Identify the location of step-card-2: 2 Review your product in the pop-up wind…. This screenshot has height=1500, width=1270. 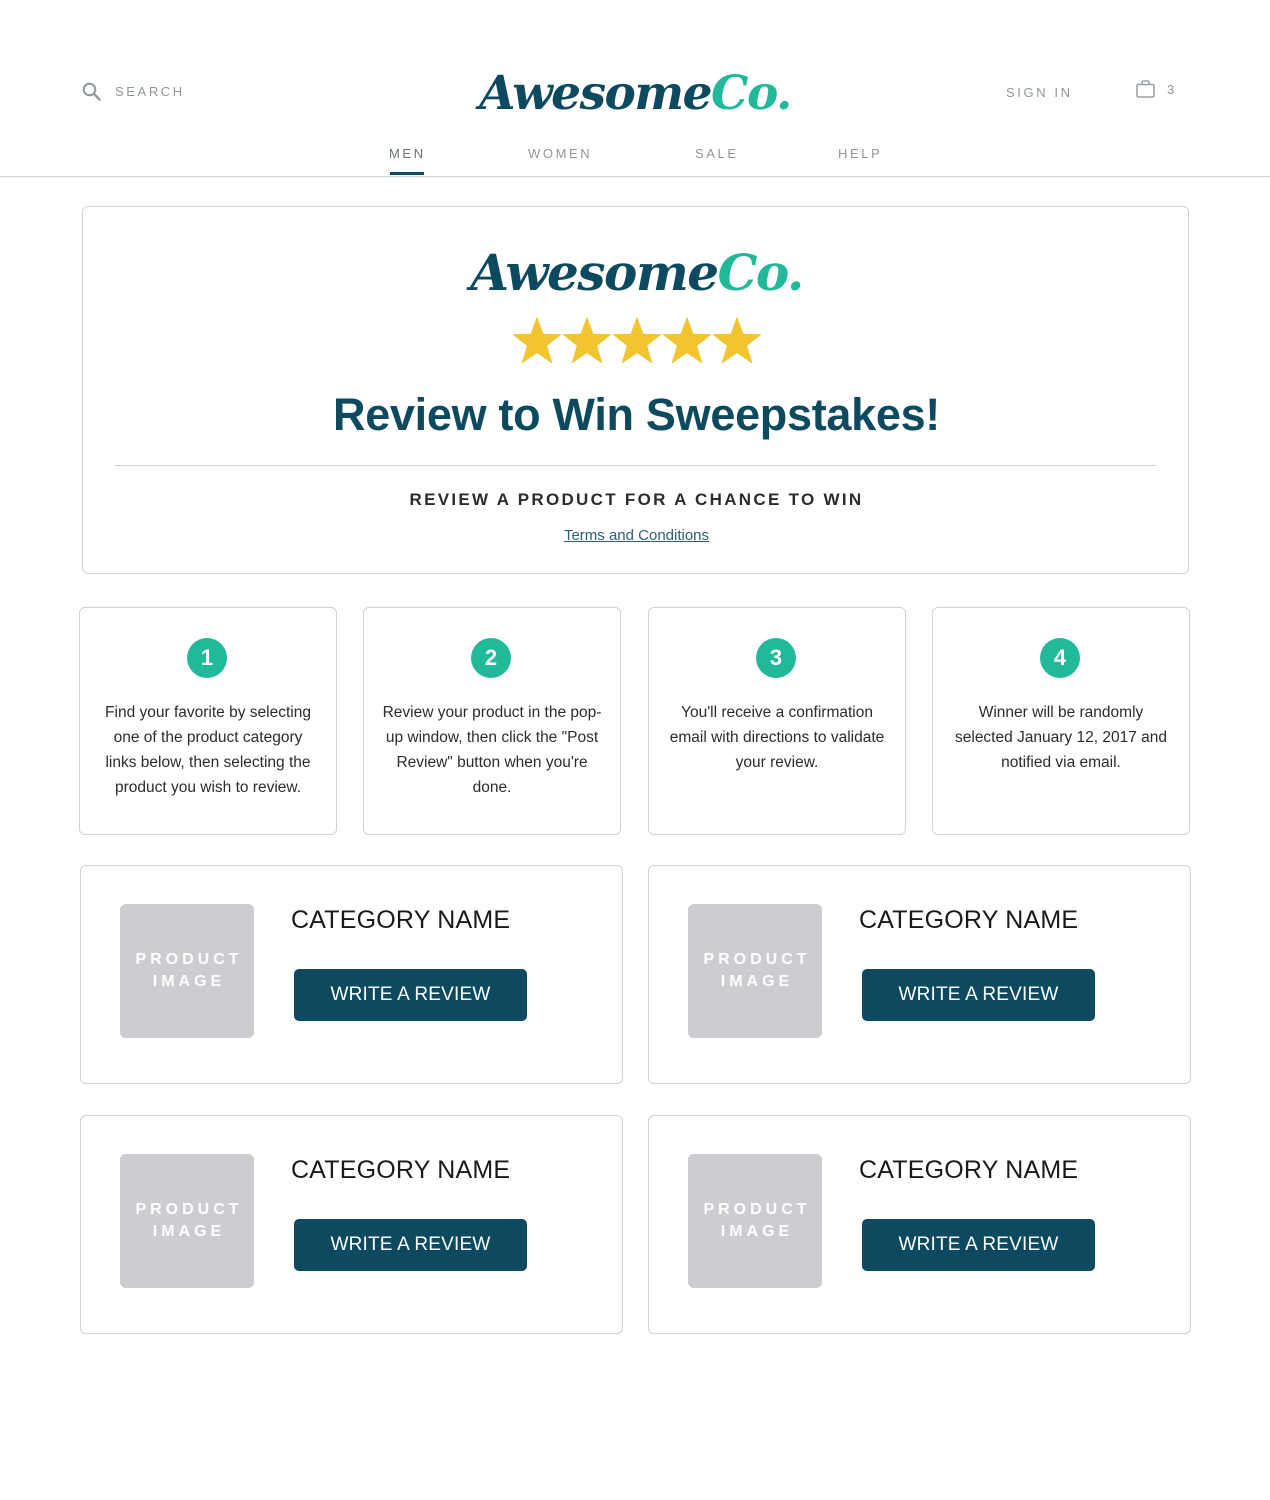
(492, 721).